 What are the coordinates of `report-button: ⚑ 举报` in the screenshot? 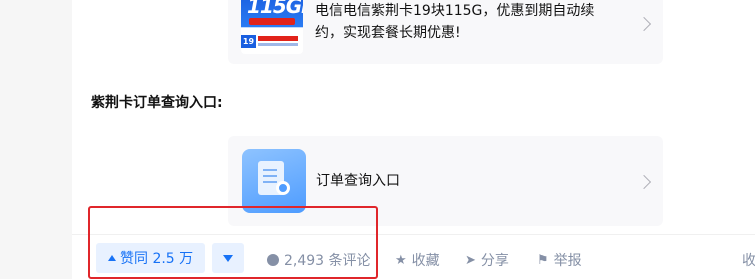 It's located at (559, 260).